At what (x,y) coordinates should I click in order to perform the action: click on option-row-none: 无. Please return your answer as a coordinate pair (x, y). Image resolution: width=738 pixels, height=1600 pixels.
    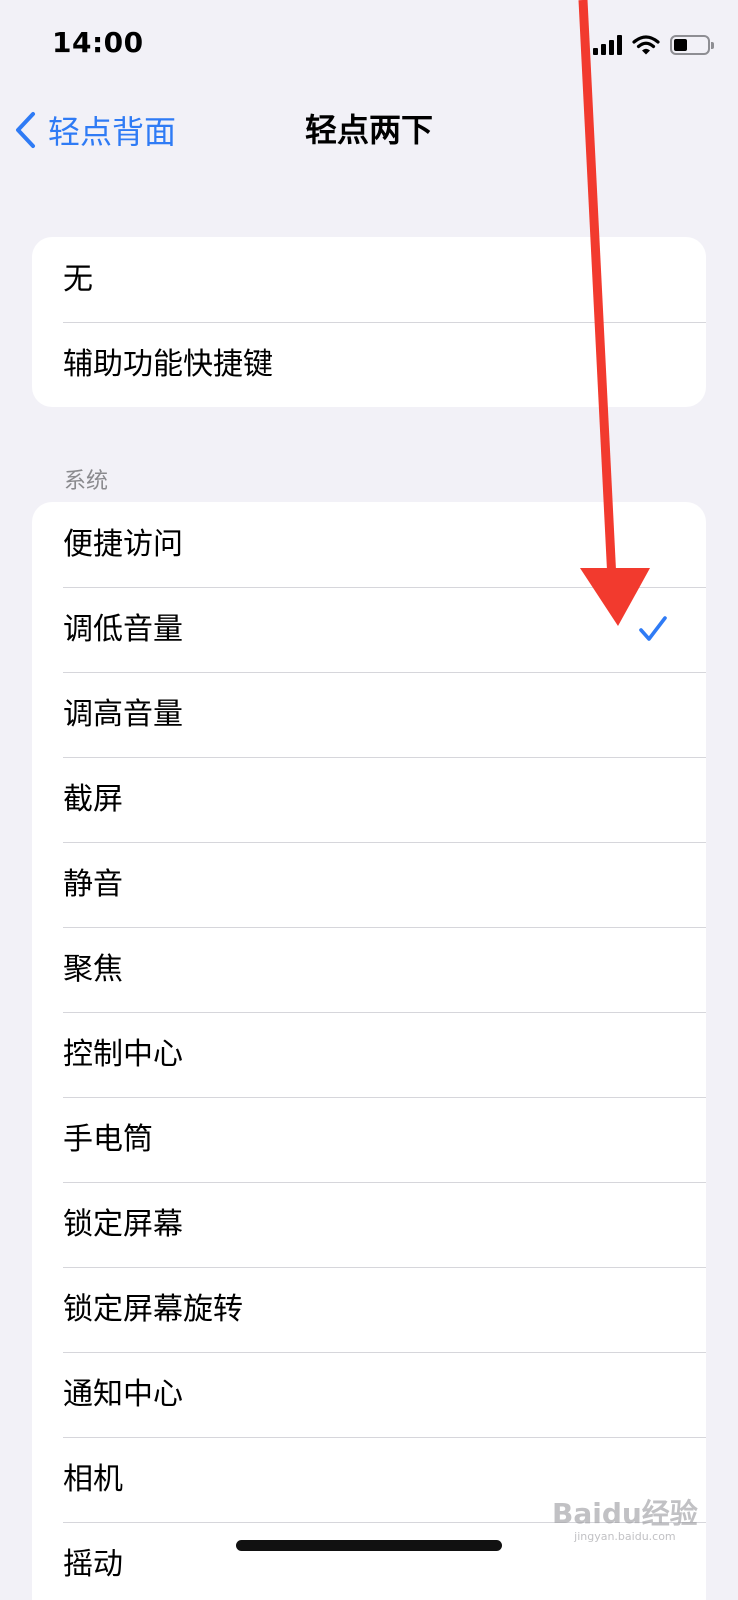
    Looking at the image, I should click on (369, 279).